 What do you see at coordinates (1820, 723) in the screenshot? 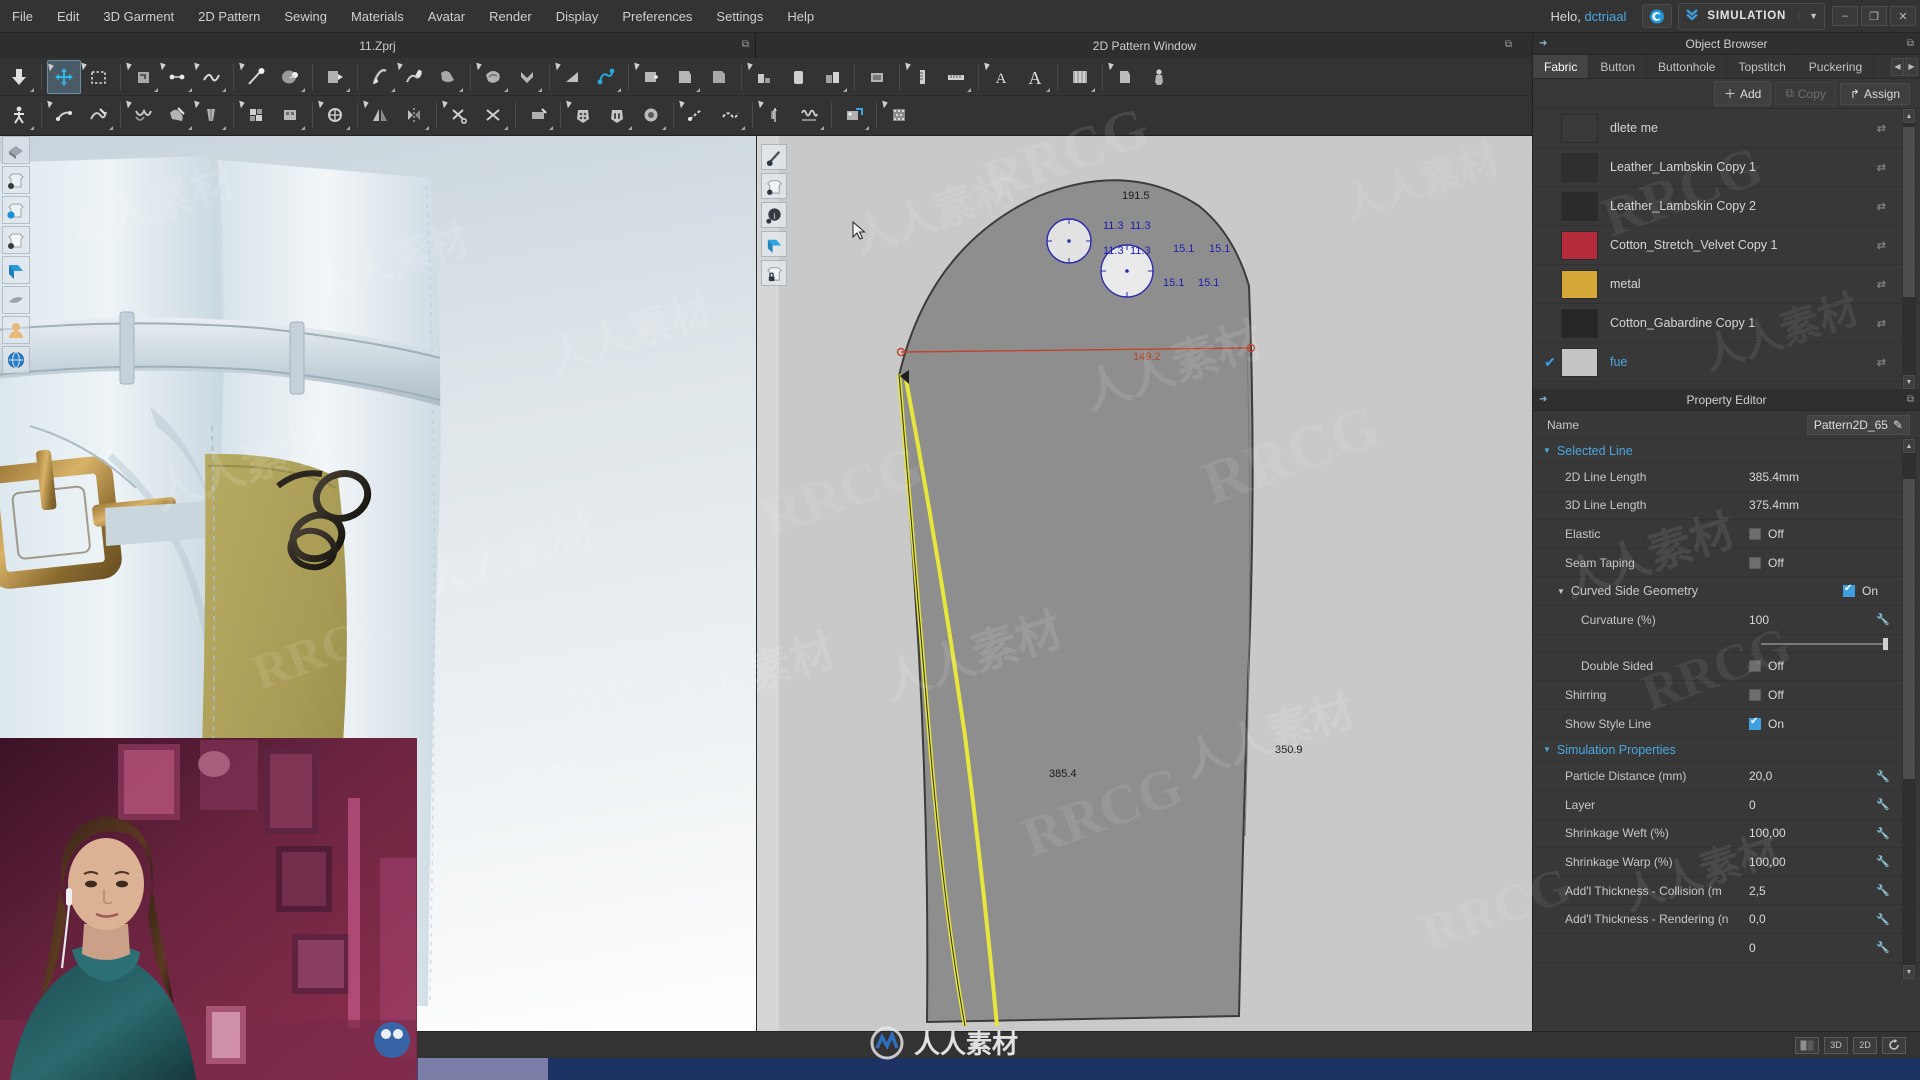
I see `property-value: On` at bounding box center [1820, 723].